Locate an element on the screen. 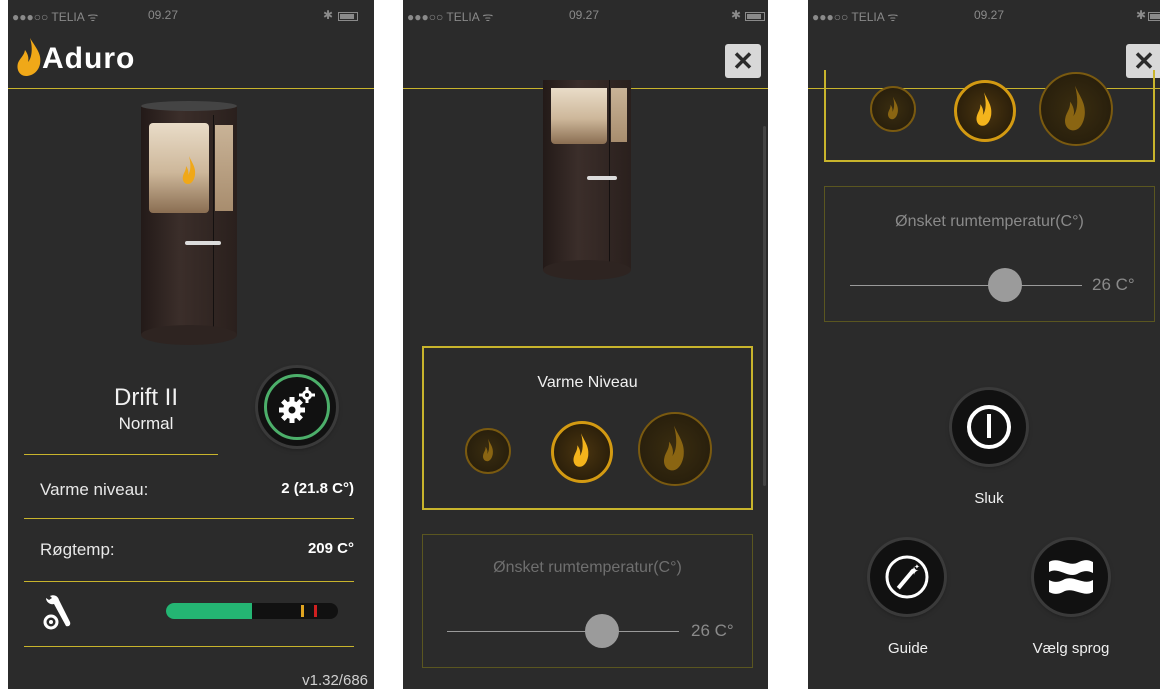  maintenance-progress-bar is located at coordinates (252, 611).